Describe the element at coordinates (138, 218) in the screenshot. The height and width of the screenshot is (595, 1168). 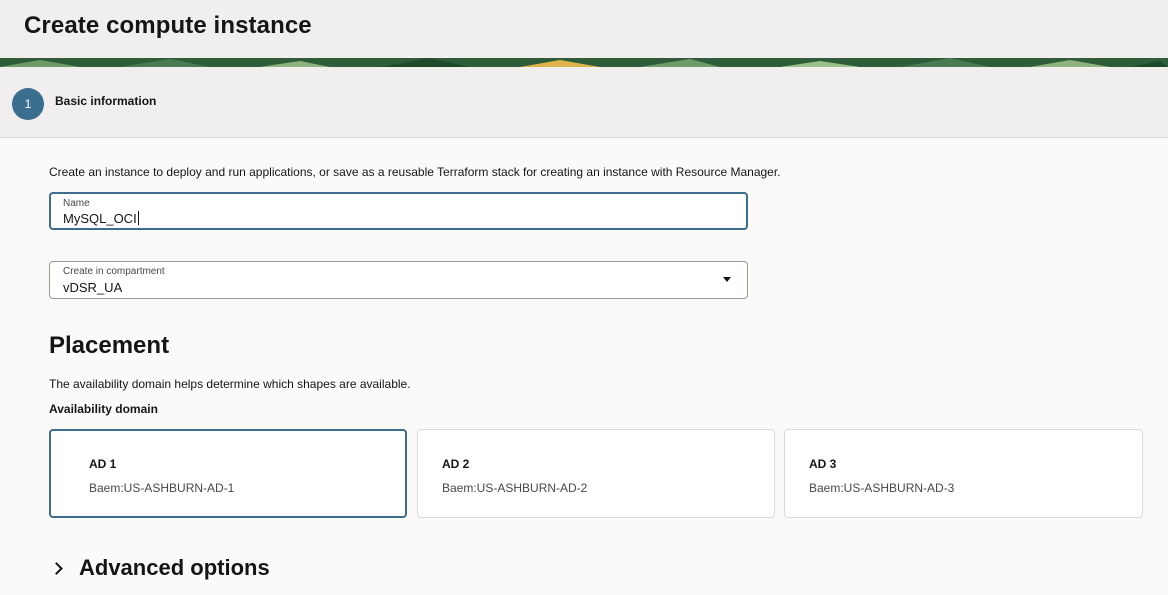
I see `text-caret` at that location.